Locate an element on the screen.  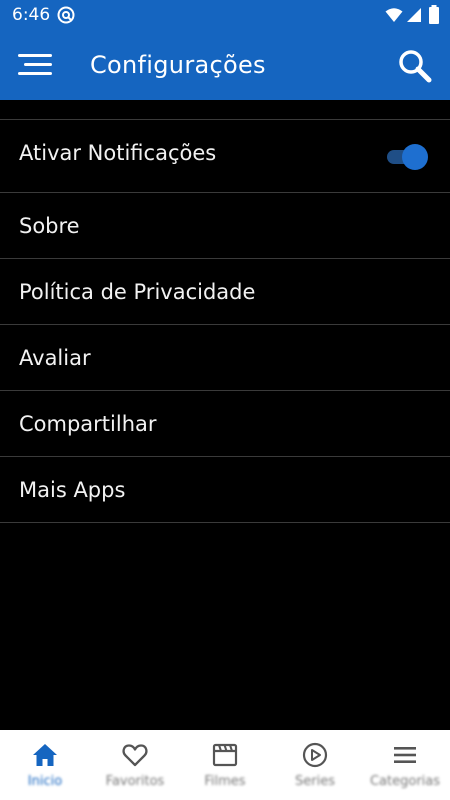
nav-item-home: Inicio is located at coordinates (45, 765).